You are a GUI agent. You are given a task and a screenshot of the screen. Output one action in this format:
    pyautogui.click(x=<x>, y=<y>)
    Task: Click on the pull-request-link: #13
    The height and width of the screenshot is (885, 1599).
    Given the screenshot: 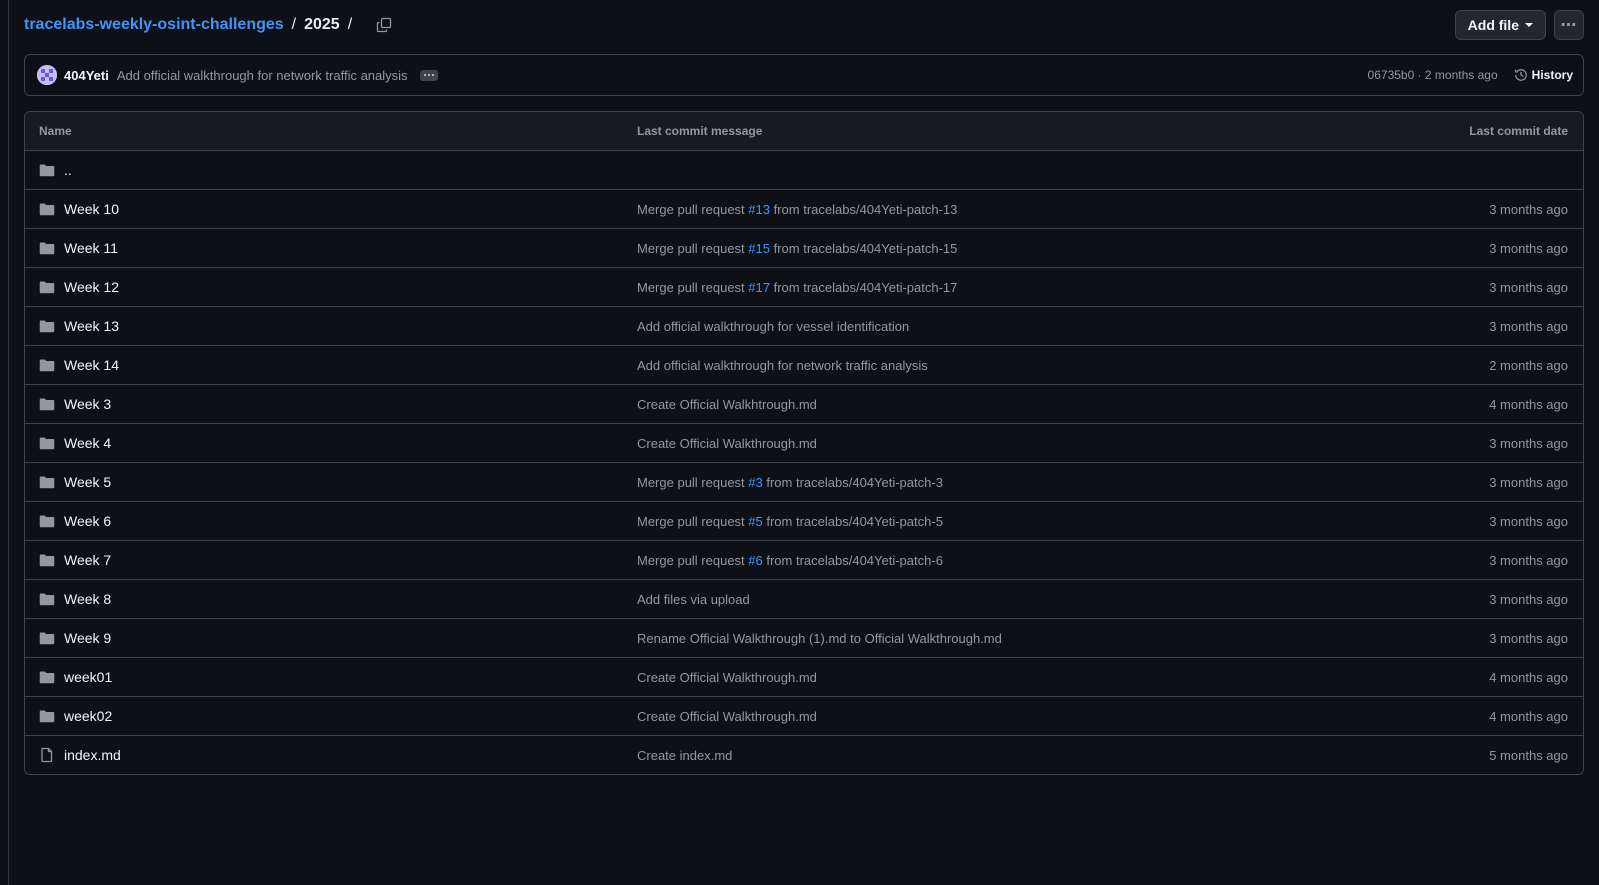 What is the action you would take?
    pyautogui.click(x=759, y=209)
    